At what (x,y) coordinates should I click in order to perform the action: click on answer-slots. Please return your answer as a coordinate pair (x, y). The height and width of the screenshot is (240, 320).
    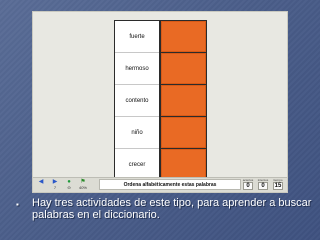
    Looking at the image, I should click on (183, 101).